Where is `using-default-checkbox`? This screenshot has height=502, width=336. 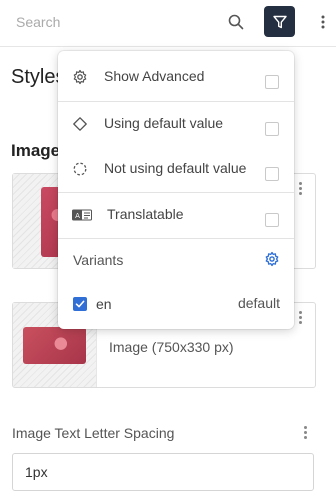
using-default-checkbox is located at coordinates (272, 129).